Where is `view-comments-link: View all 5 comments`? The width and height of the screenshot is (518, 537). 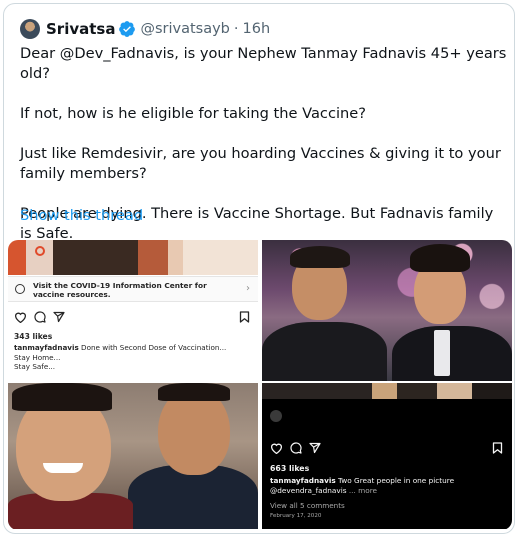 view-comments-link: View all 5 comments is located at coordinates (307, 505).